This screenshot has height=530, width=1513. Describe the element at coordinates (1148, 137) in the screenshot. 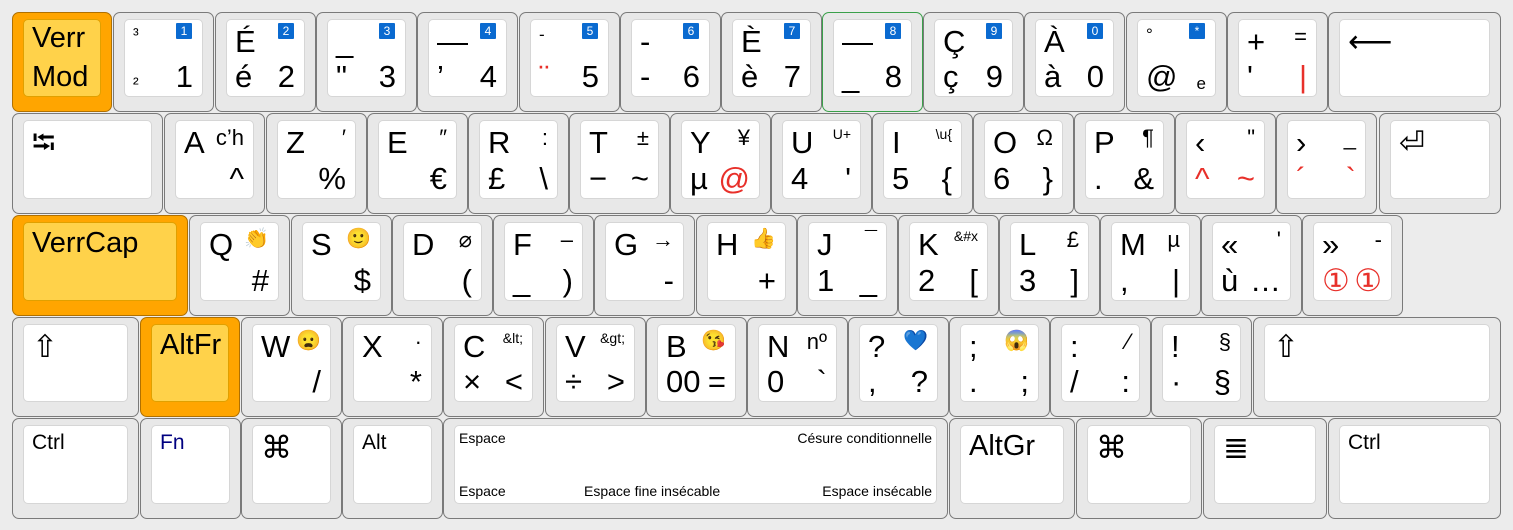

I see `legend-tr: ¶` at that location.